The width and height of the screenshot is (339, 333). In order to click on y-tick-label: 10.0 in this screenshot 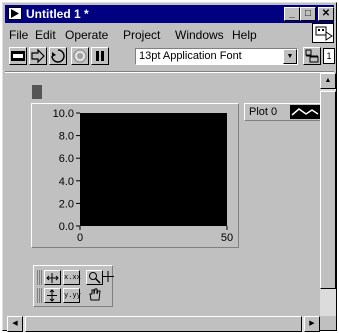, I will do `click(63, 114)`.